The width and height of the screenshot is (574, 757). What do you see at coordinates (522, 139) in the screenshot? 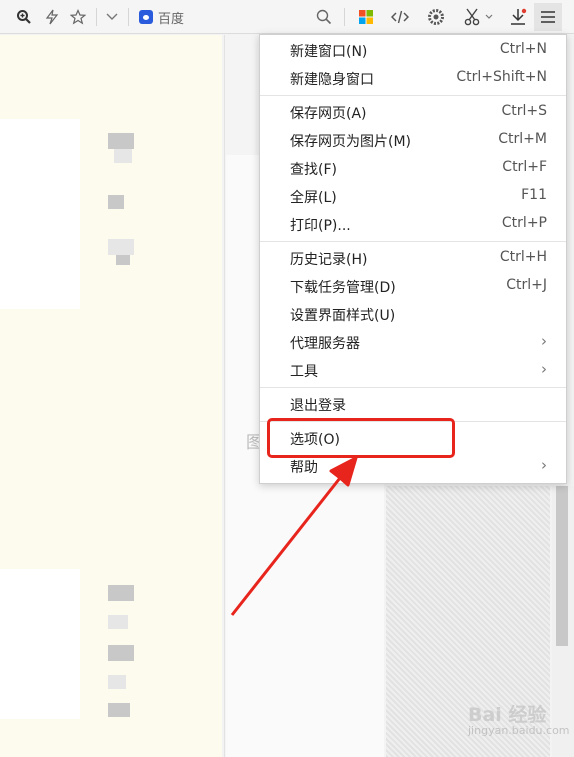
I see `menu-item-shortcut: Ctrl+M` at bounding box center [522, 139].